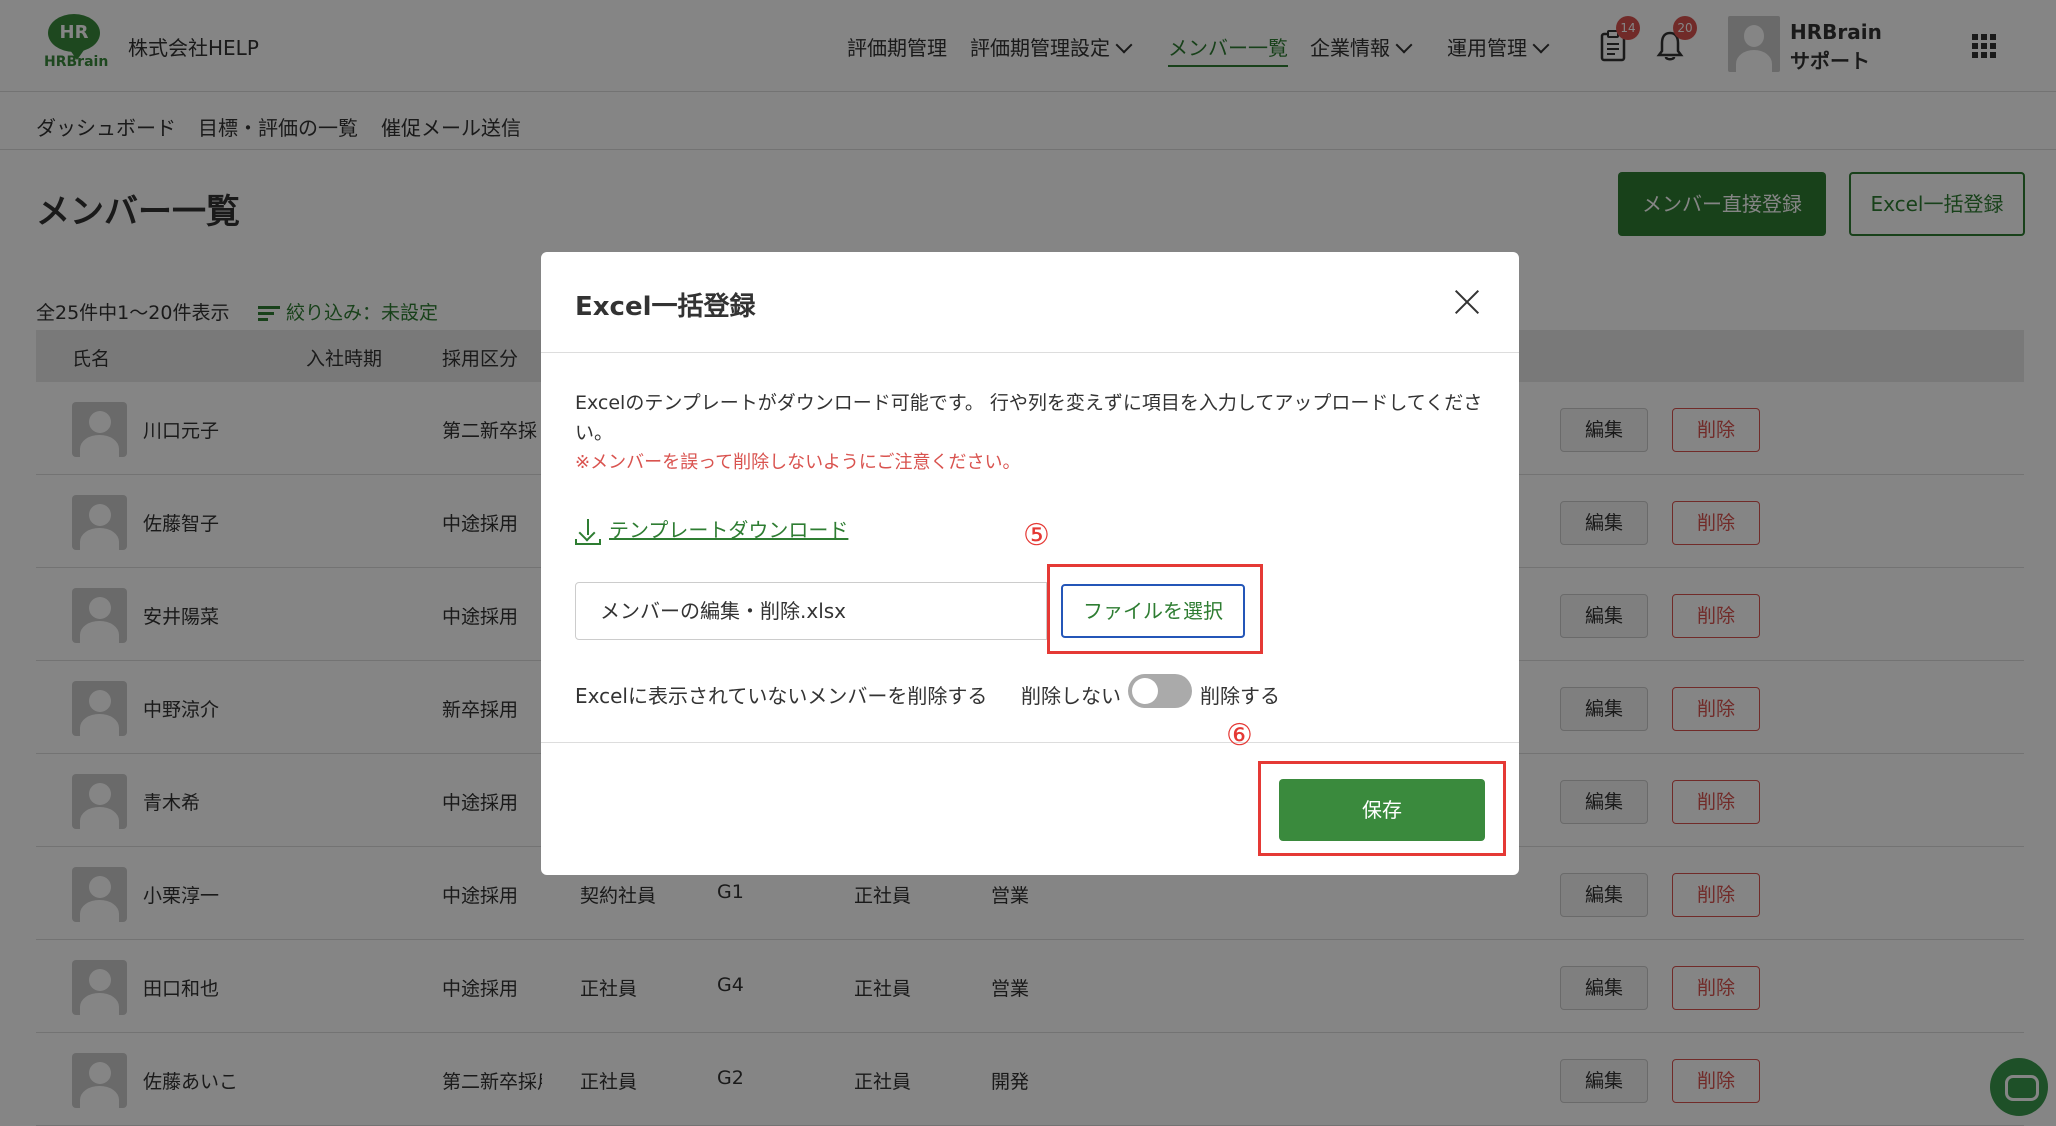  I want to click on close-icon, so click(1467, 302).